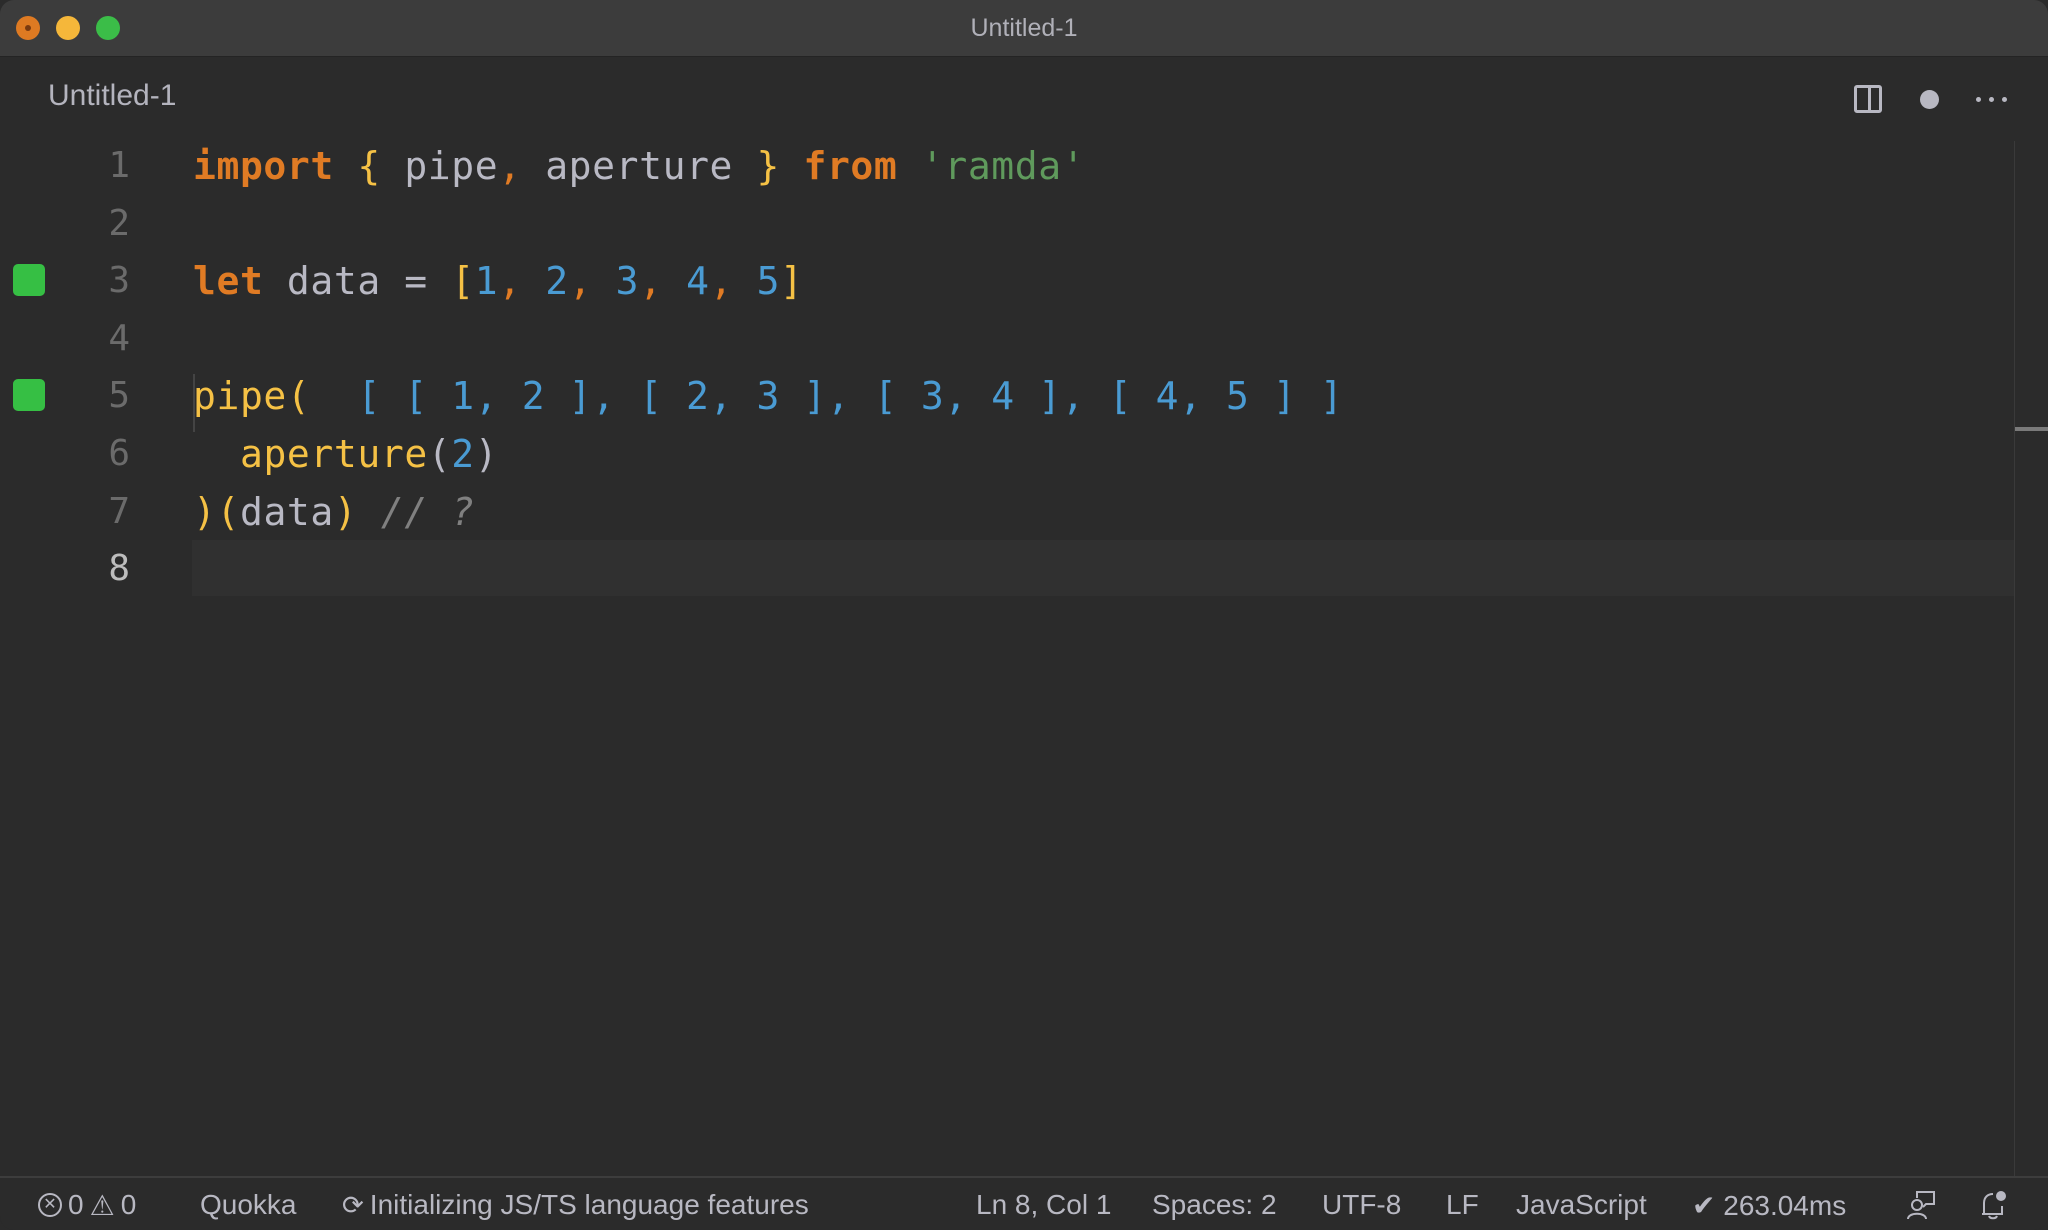  I want to click on line-code: )(data) // ?, so click(334, 512).